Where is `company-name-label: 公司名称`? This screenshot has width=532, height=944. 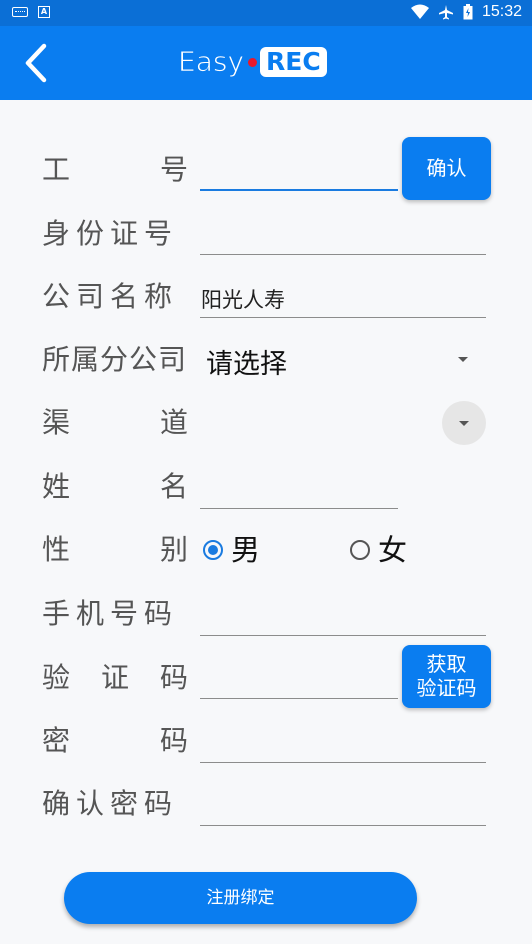 company-name-label: 公司名称 is located at coordinates (110, 296).